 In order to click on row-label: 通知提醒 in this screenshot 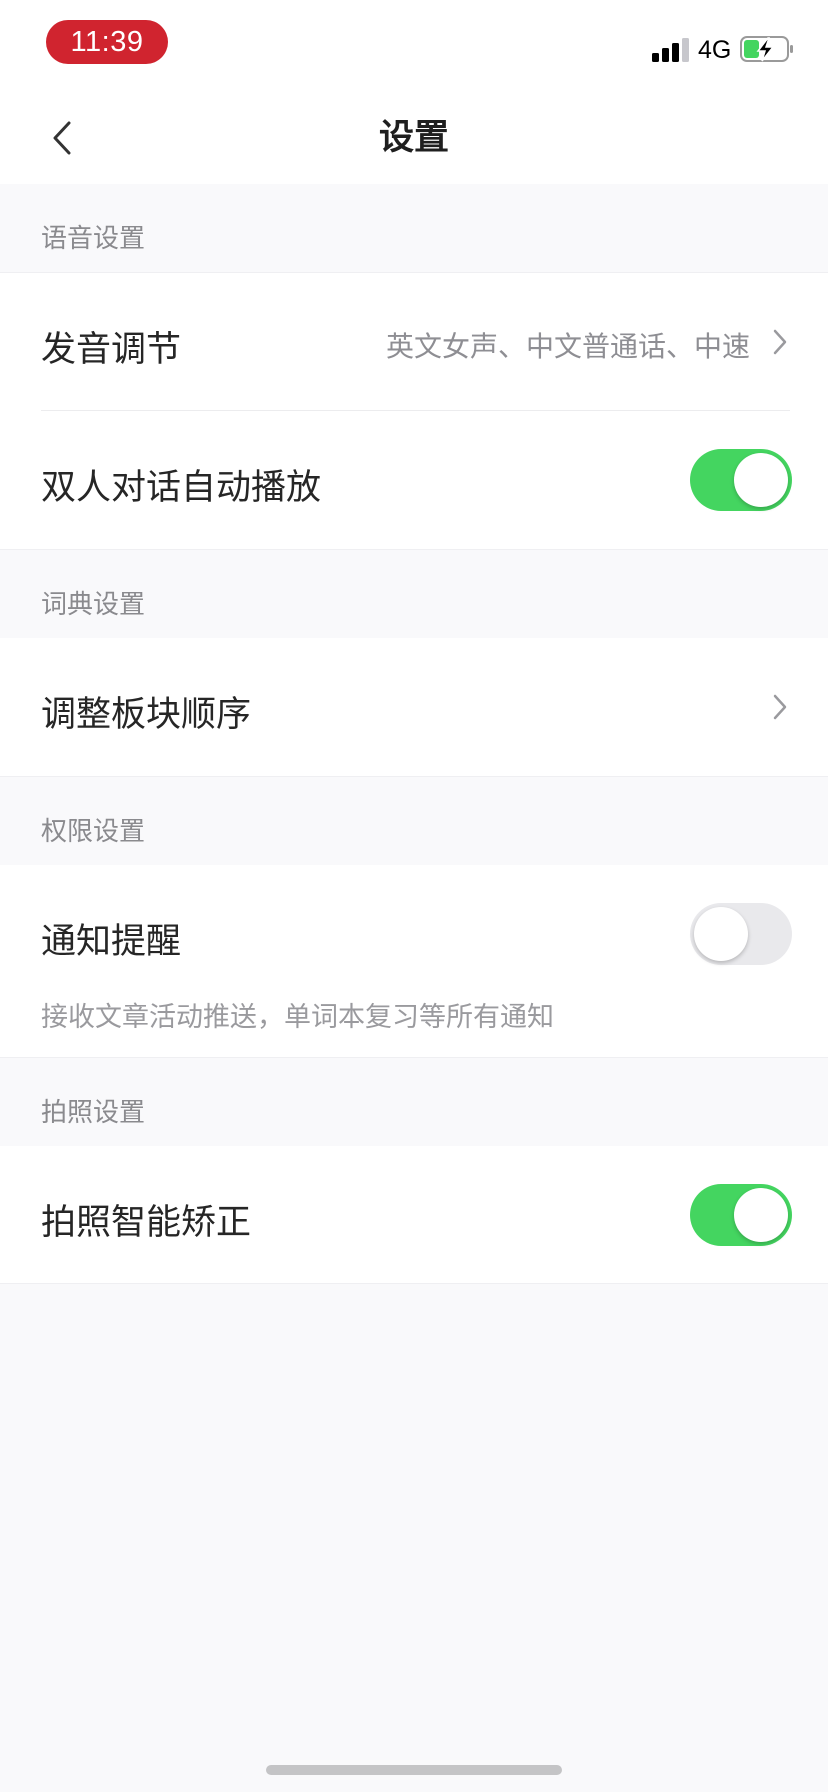, I will do `click(111, 942)`.